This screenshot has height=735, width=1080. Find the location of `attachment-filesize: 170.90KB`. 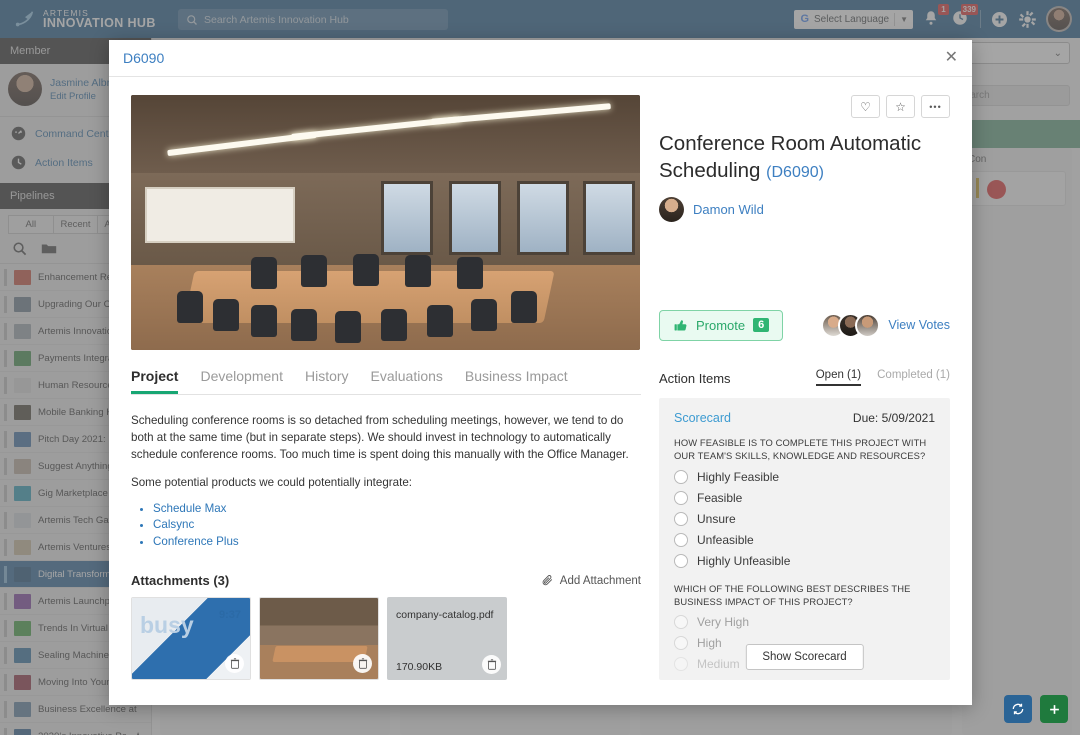

attachment-filesize: 170.90KB is located at coordinates (419, 667).